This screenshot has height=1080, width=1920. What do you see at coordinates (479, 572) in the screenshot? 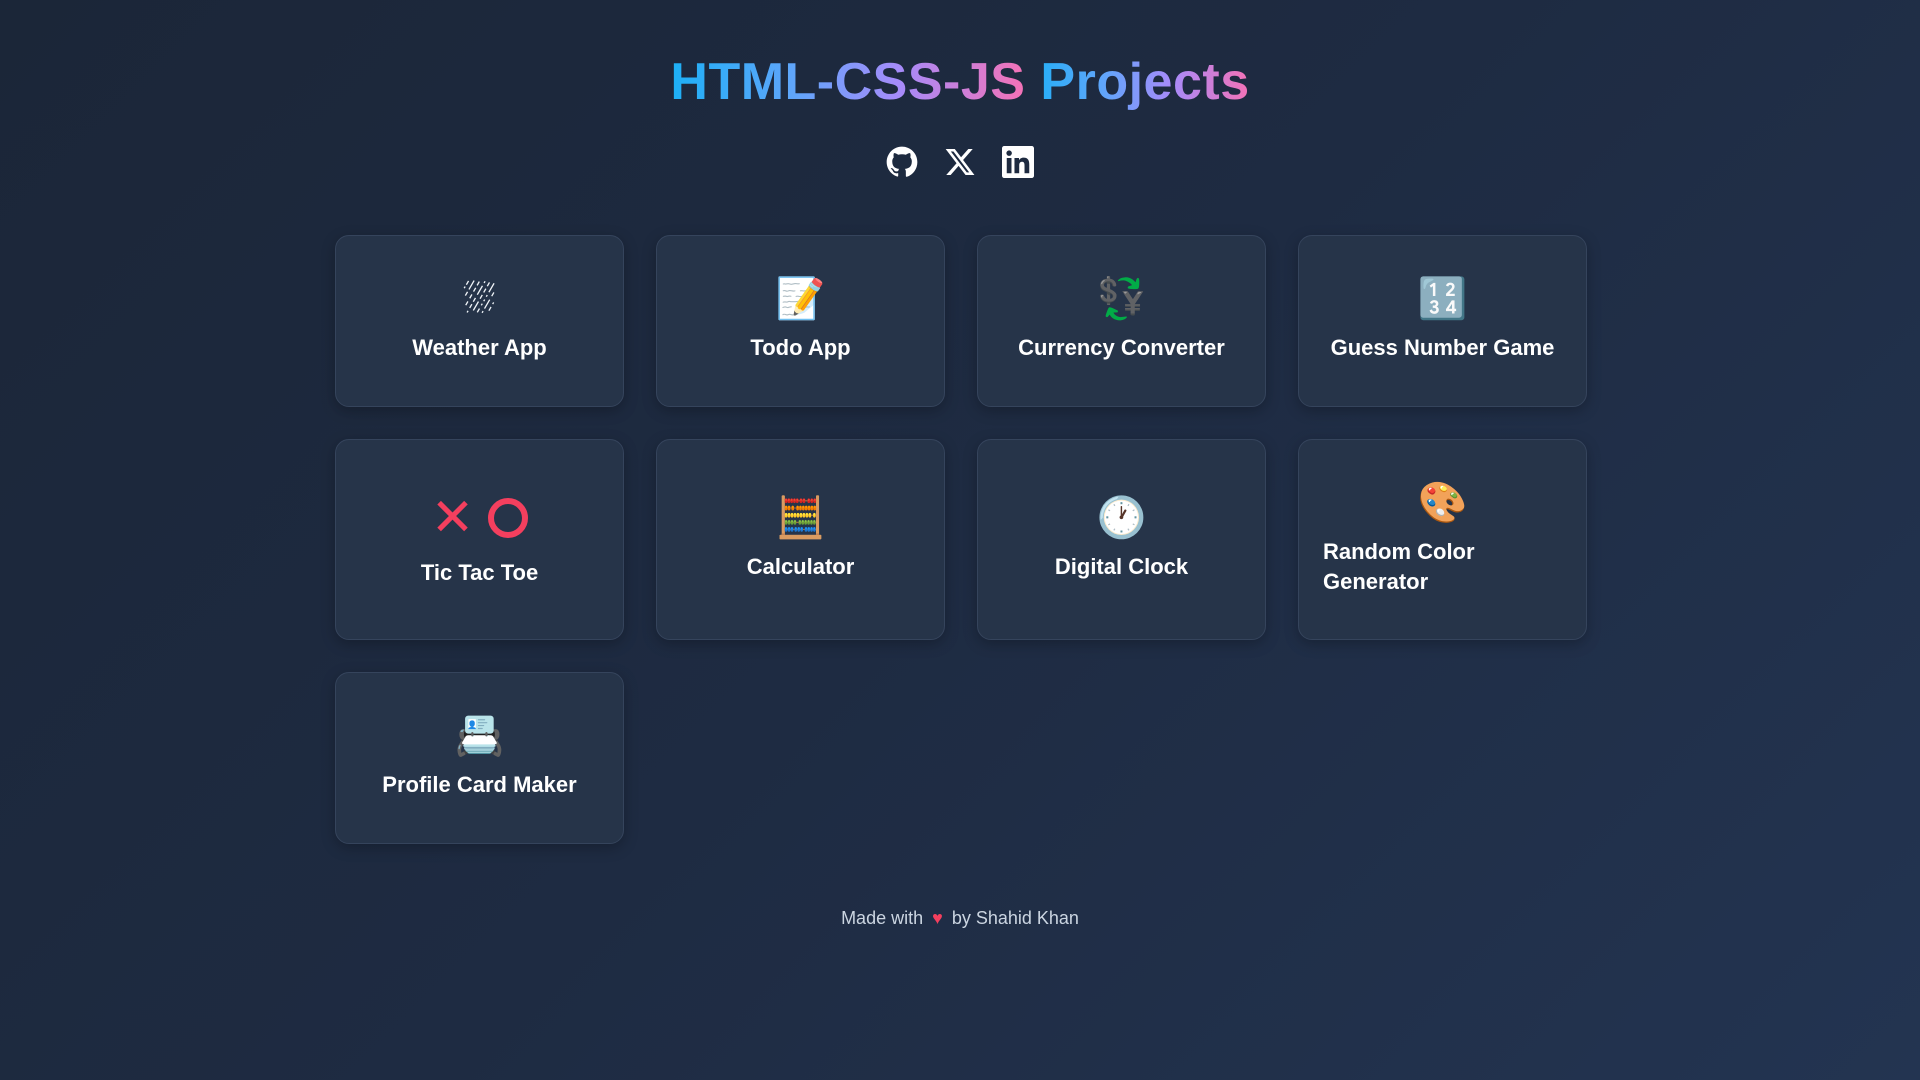
I see `project-label: Tic Tac Toe` at bounding box center [479, 572].